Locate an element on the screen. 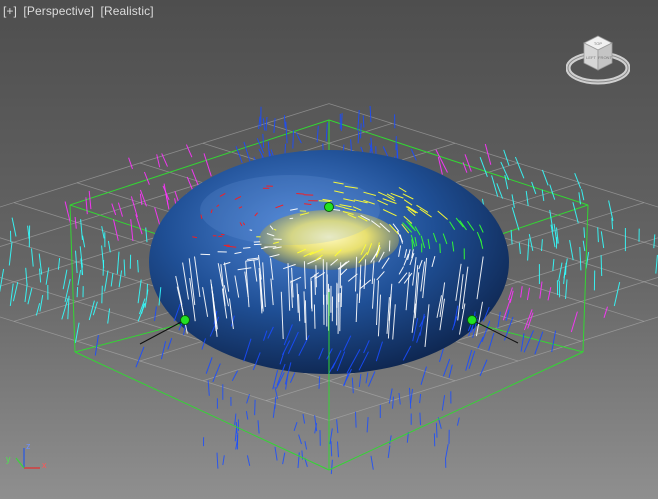  marker-left is located at coordinates (185, 320).